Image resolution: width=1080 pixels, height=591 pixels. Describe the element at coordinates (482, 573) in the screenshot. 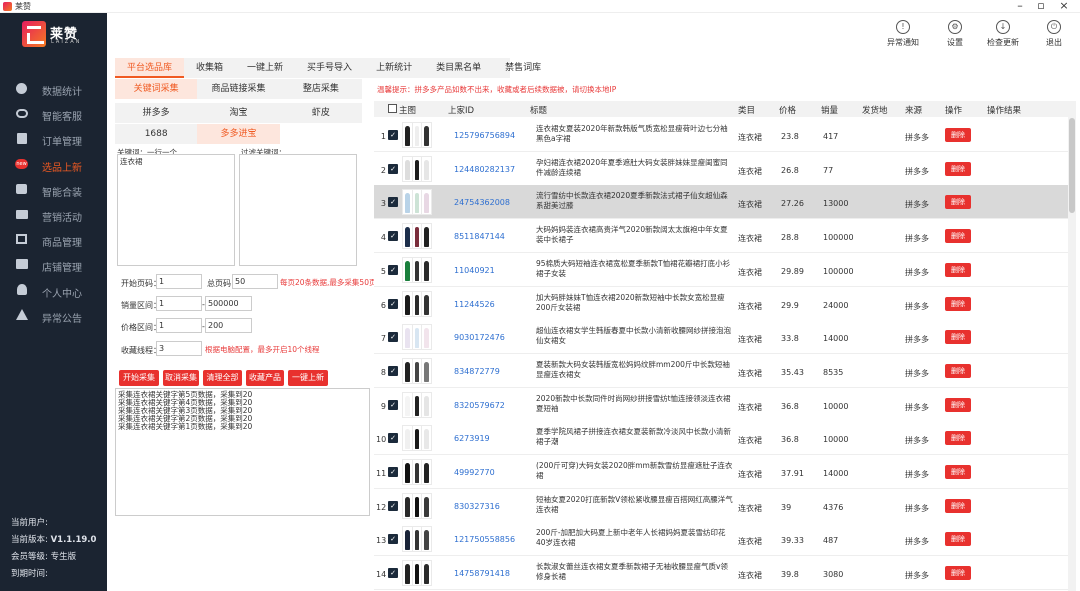

I see `source-id-link: 14758791418` at that location.